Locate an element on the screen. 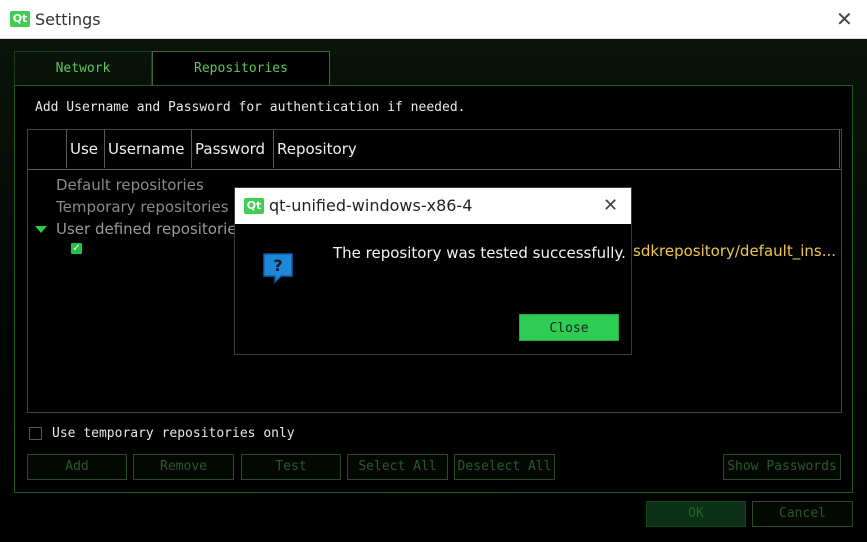 The height and width of the screenshot is (542, 867). question-icon: ? is located at coordinates (278, 268).